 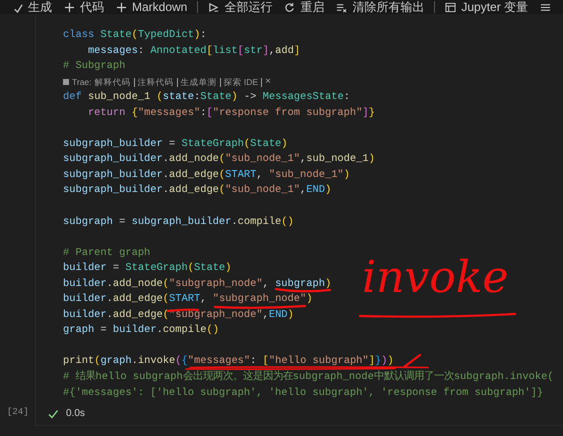 What do you see at coordinates (152, 7) in the screenshot?
I see `toolbar-button: Markdown` at bounding box center [152, 7].